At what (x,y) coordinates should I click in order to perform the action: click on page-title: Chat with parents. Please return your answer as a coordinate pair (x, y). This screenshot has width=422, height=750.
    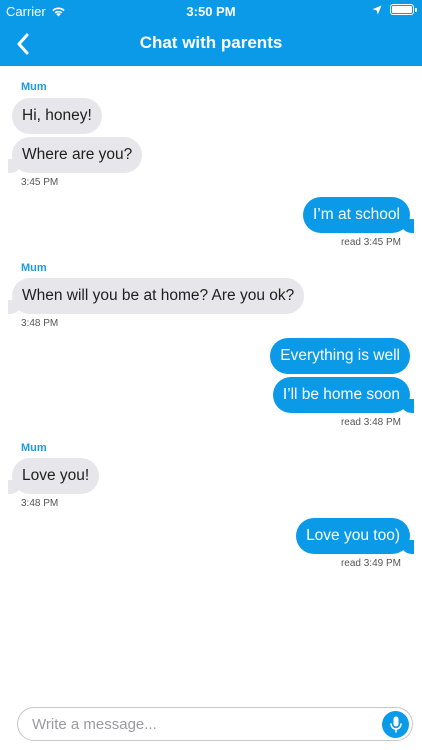
    Looking at the image, I should click on (211, 42).